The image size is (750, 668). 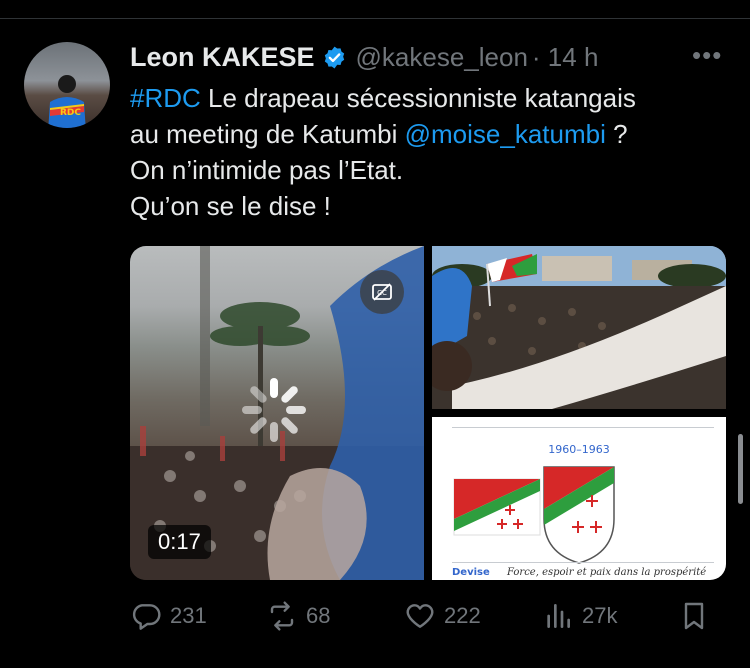 I want to click on view-count: 27k, so click(x=600, y=615).